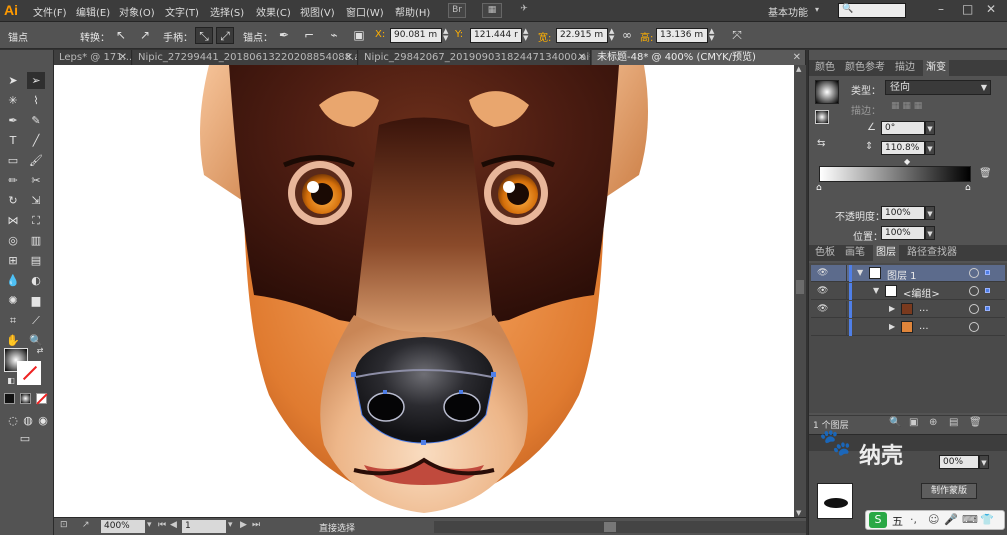 This screenshot has height=535, width=1007. What do you see at coordinates (524, 10) in the screenshot?
I see `gpu-icon: ✈` at bounding box center [524, 10].